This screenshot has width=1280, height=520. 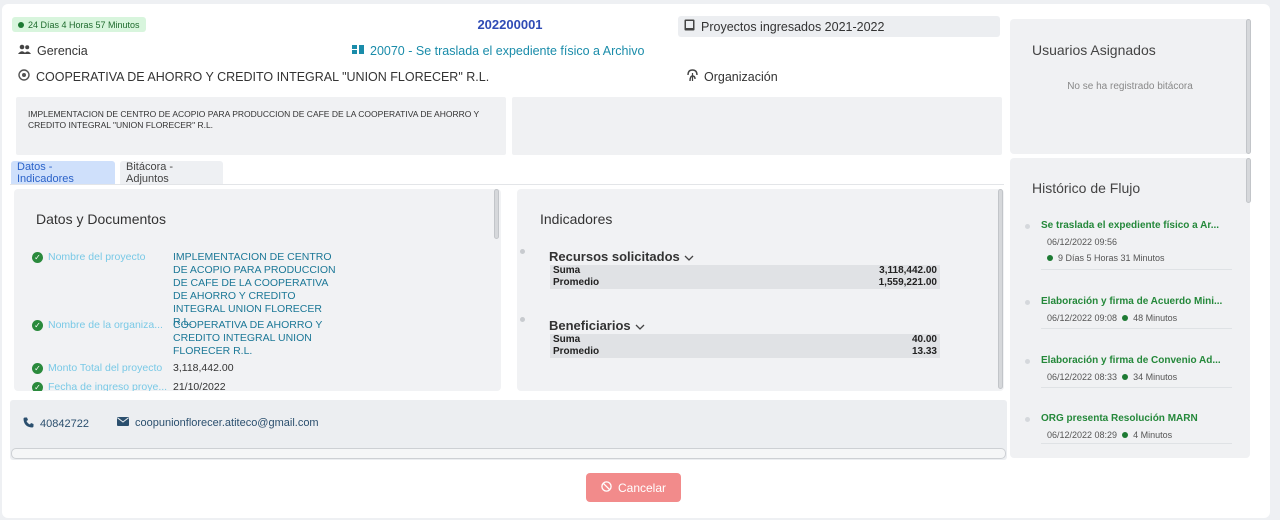 I want to click on assigned-users-empty: No se ha registrado bitácora, so click(x=1130, y=86).